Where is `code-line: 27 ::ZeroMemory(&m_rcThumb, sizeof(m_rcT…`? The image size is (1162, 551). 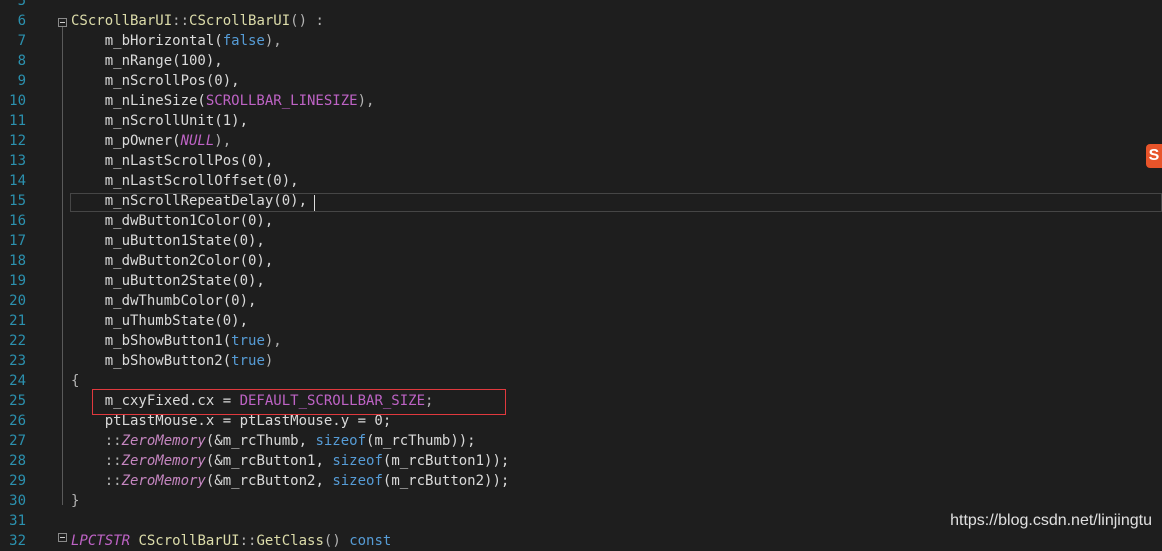 code-line: 27 ::ZeroMemory(&m_rcThumb, sizeof(m_rcT… is located at coordinates (581, 441).